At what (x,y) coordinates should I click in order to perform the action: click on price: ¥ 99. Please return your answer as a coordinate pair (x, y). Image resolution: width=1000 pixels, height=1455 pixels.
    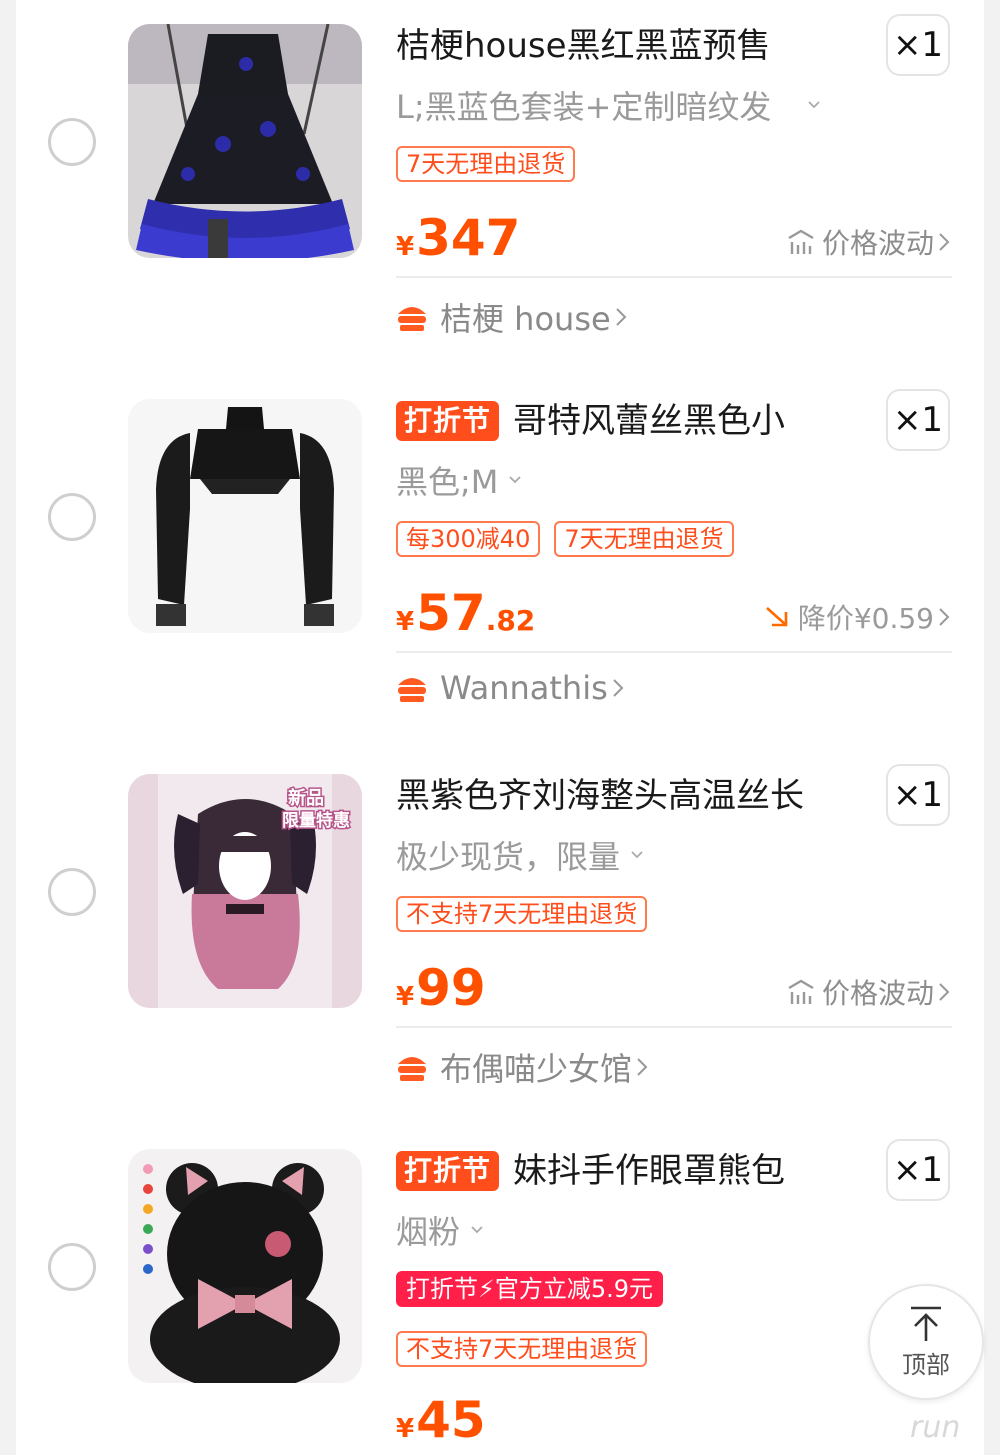
    Looking at the image, I should click on (441, 988).